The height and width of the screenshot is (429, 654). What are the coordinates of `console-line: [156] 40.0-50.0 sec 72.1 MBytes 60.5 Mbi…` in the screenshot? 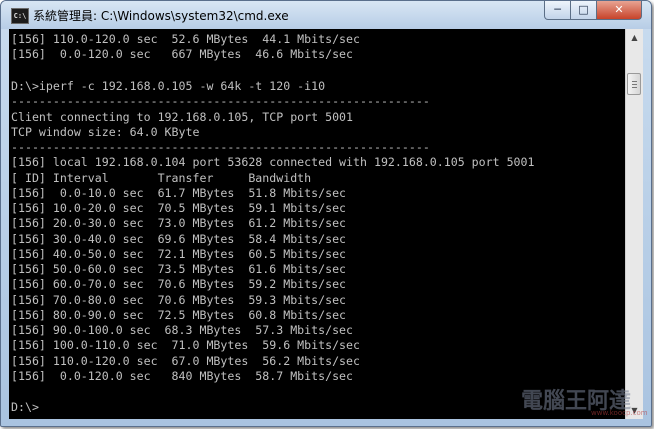 It's located at (179, 254).